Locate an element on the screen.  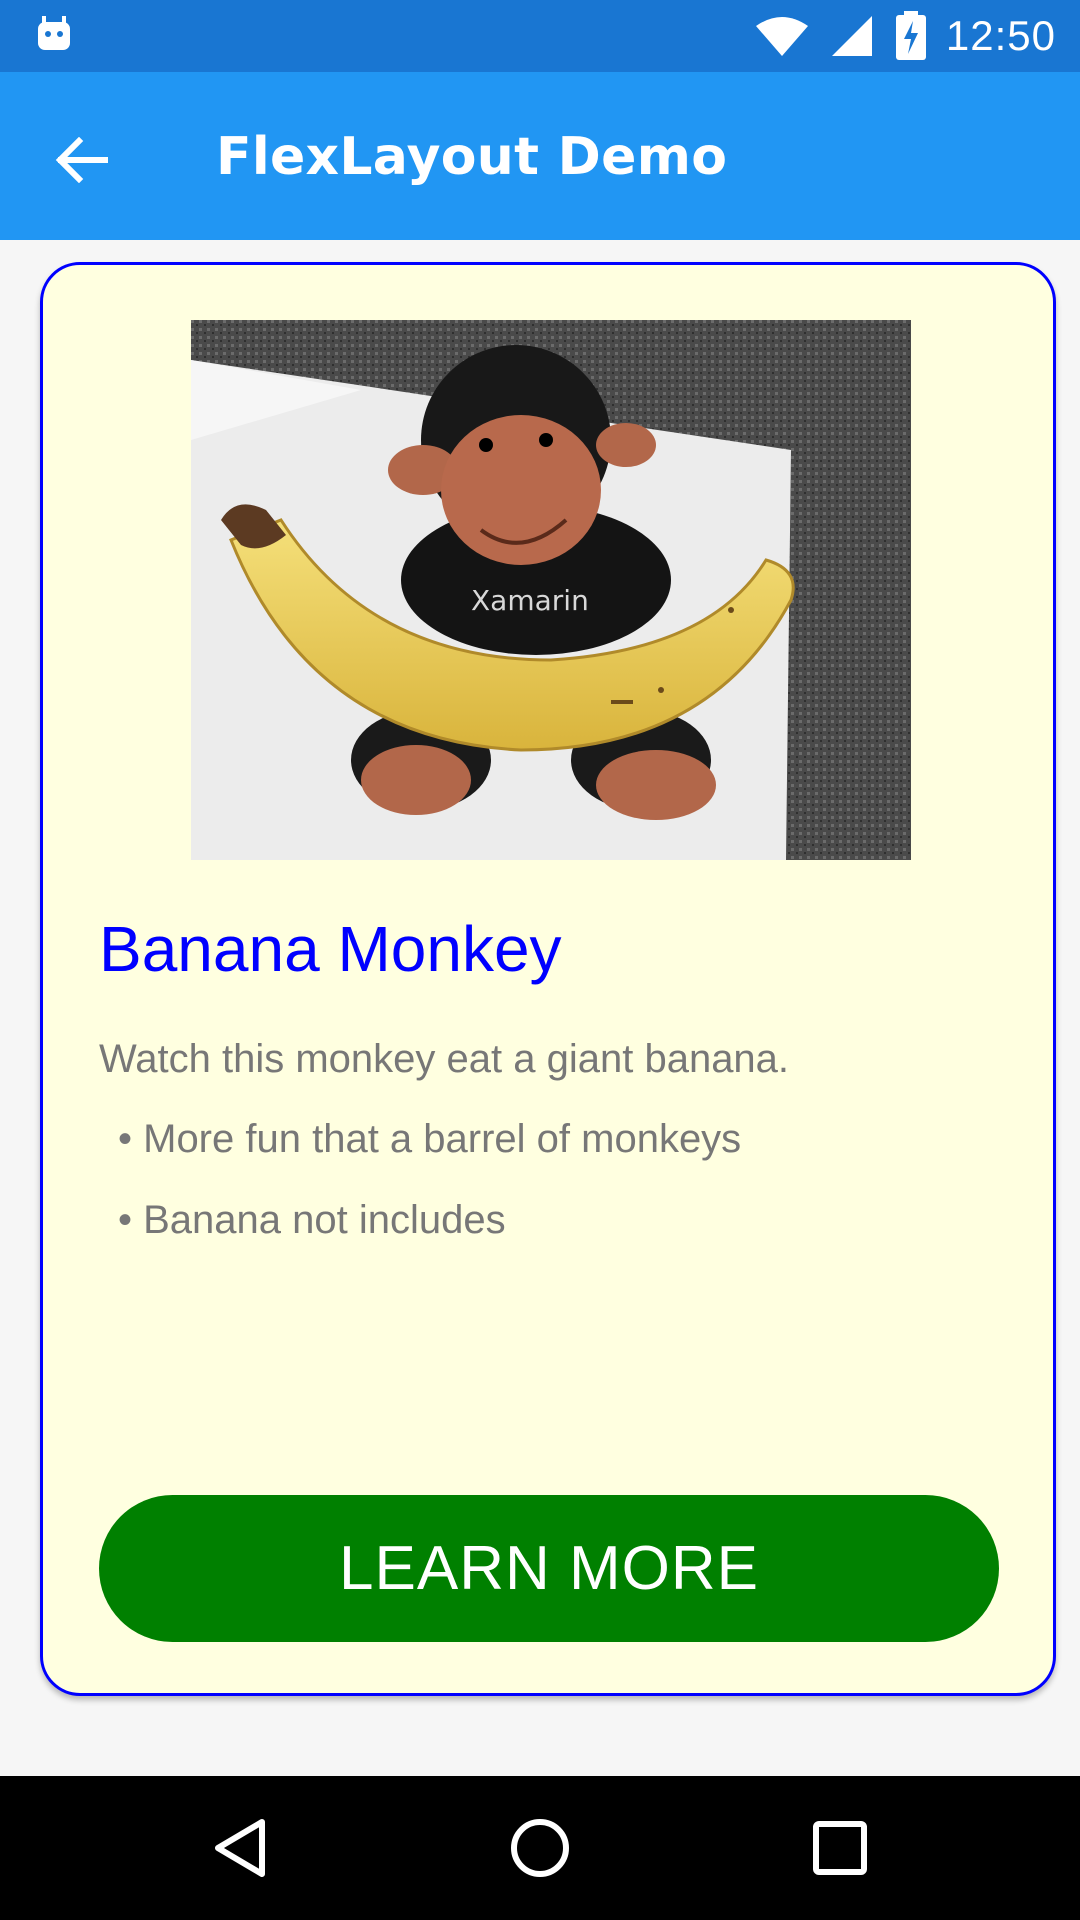
nav-back-button is located at coordinates (240, 1848).